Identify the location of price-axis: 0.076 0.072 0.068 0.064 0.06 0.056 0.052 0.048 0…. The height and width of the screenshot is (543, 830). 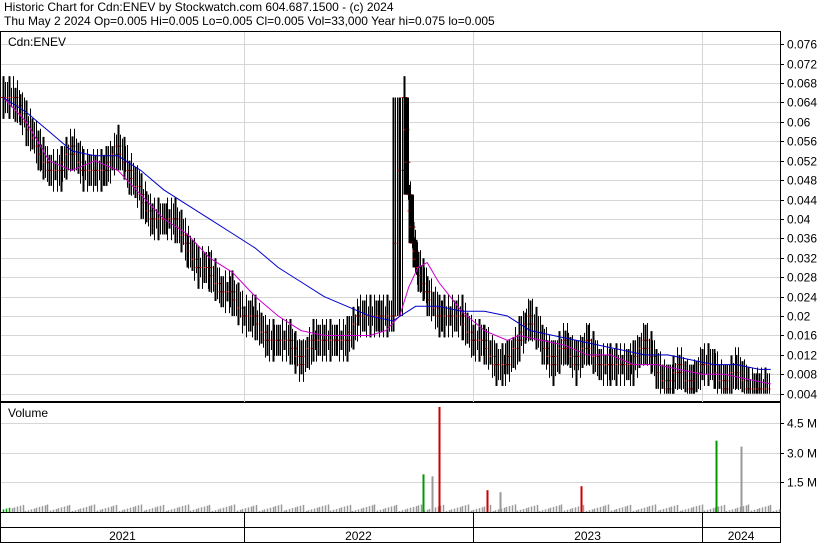
(798, 220).